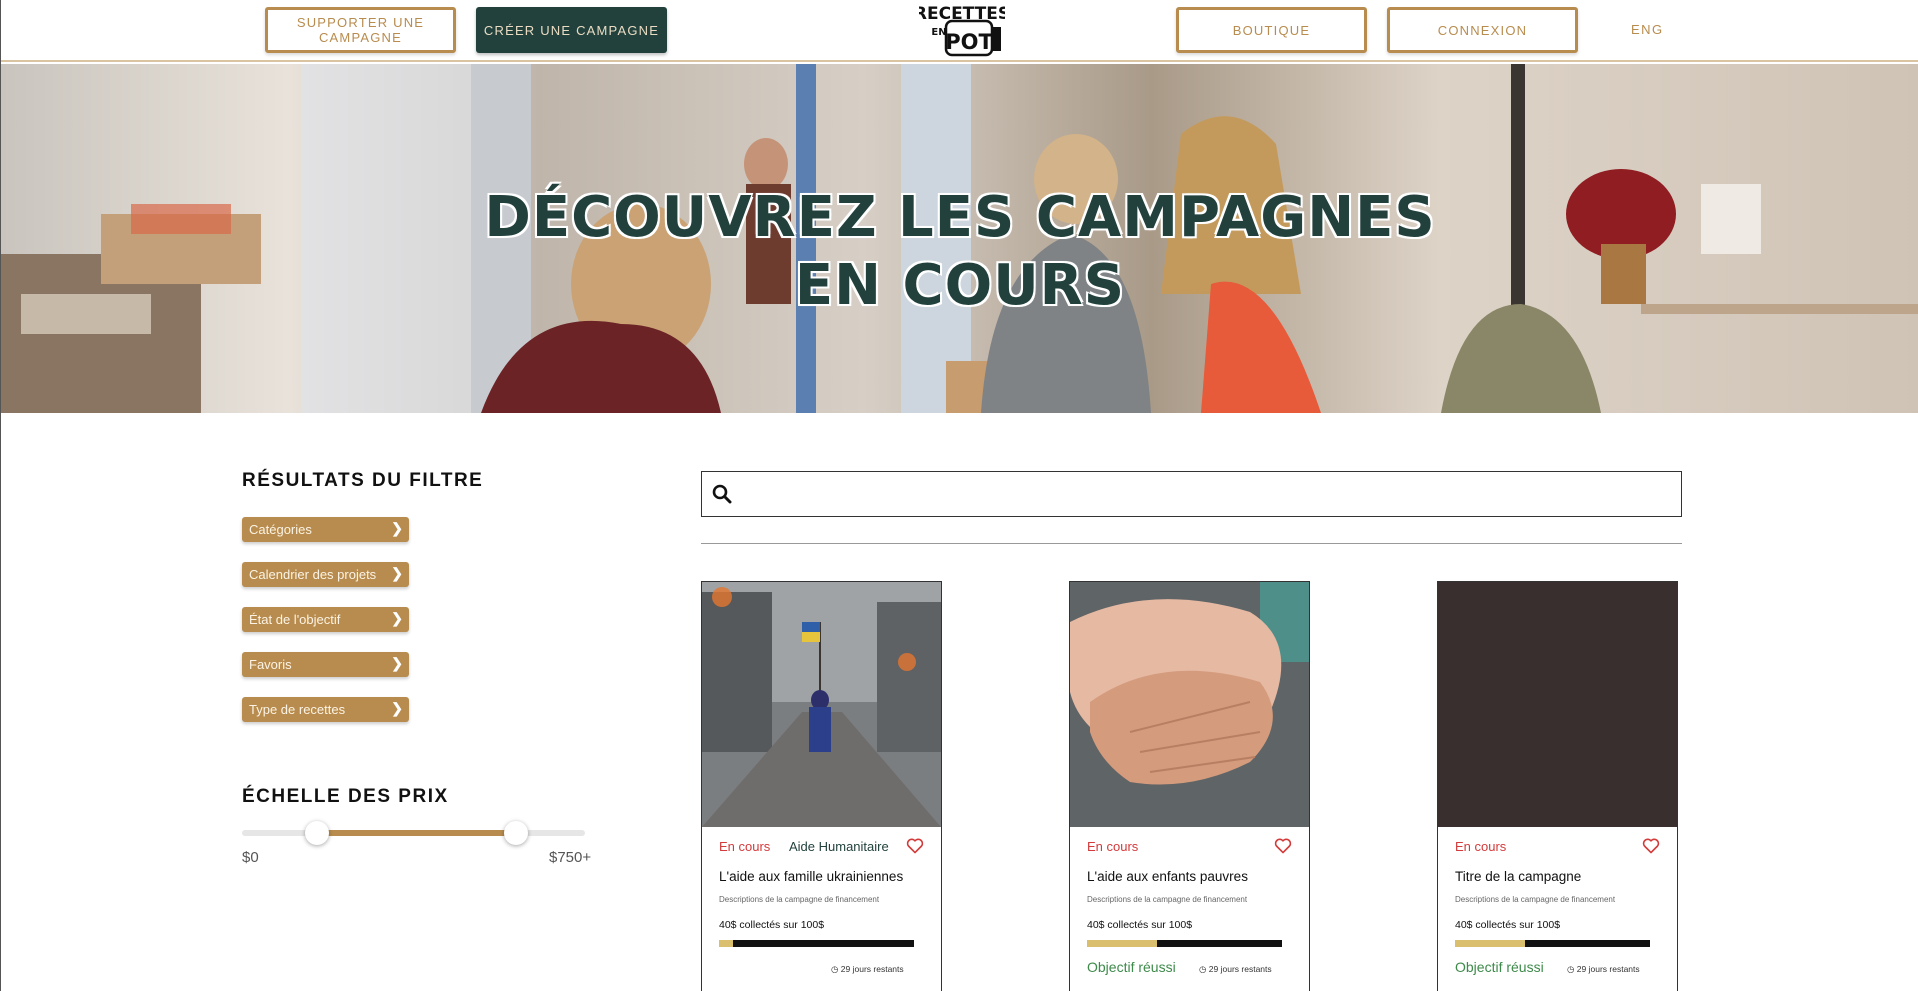 This screenshot has height=991, width=1918. Describe the element at coordinates (811, 876) in the screenshot. I see `campaign-title: L'aide aux famille ukrainiennes` at that location.